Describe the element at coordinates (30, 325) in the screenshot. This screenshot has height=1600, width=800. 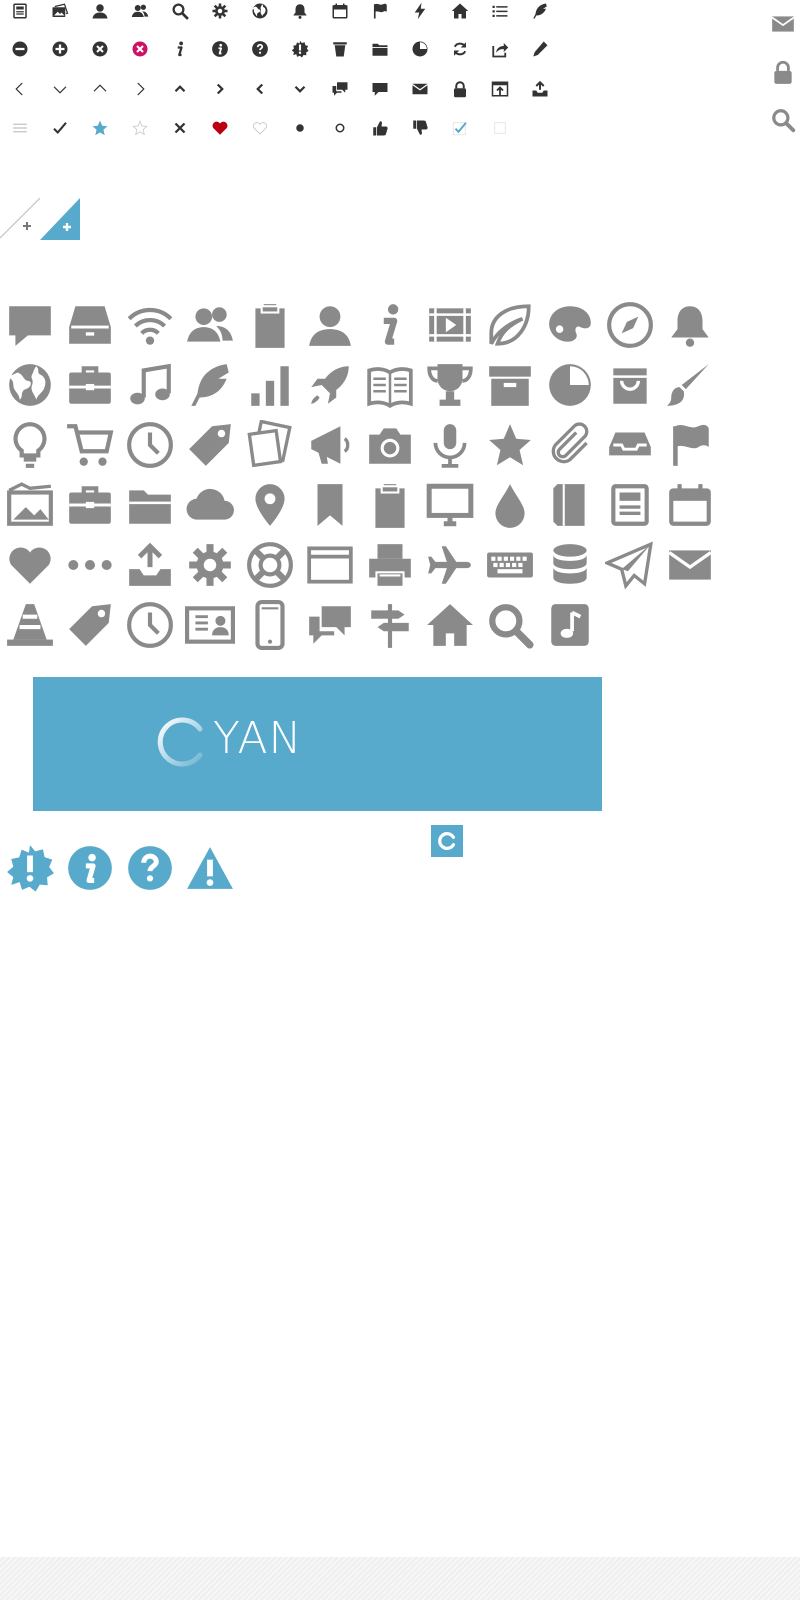
I see `speech-bubble-icon` at that location.